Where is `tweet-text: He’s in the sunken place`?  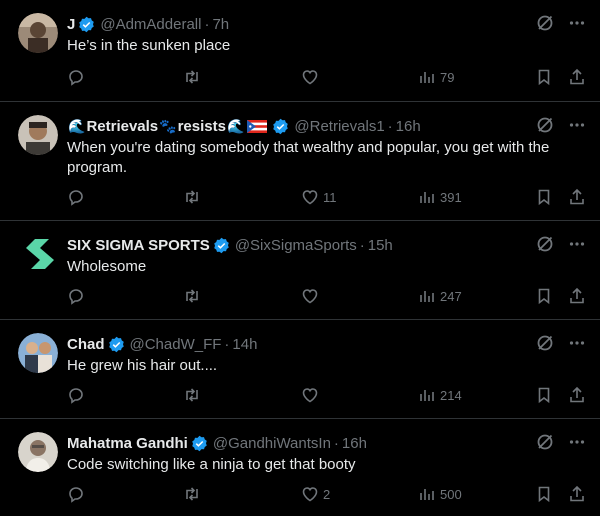
tweet-text: He’s in the sunken place is located at coordinates (149, 45).